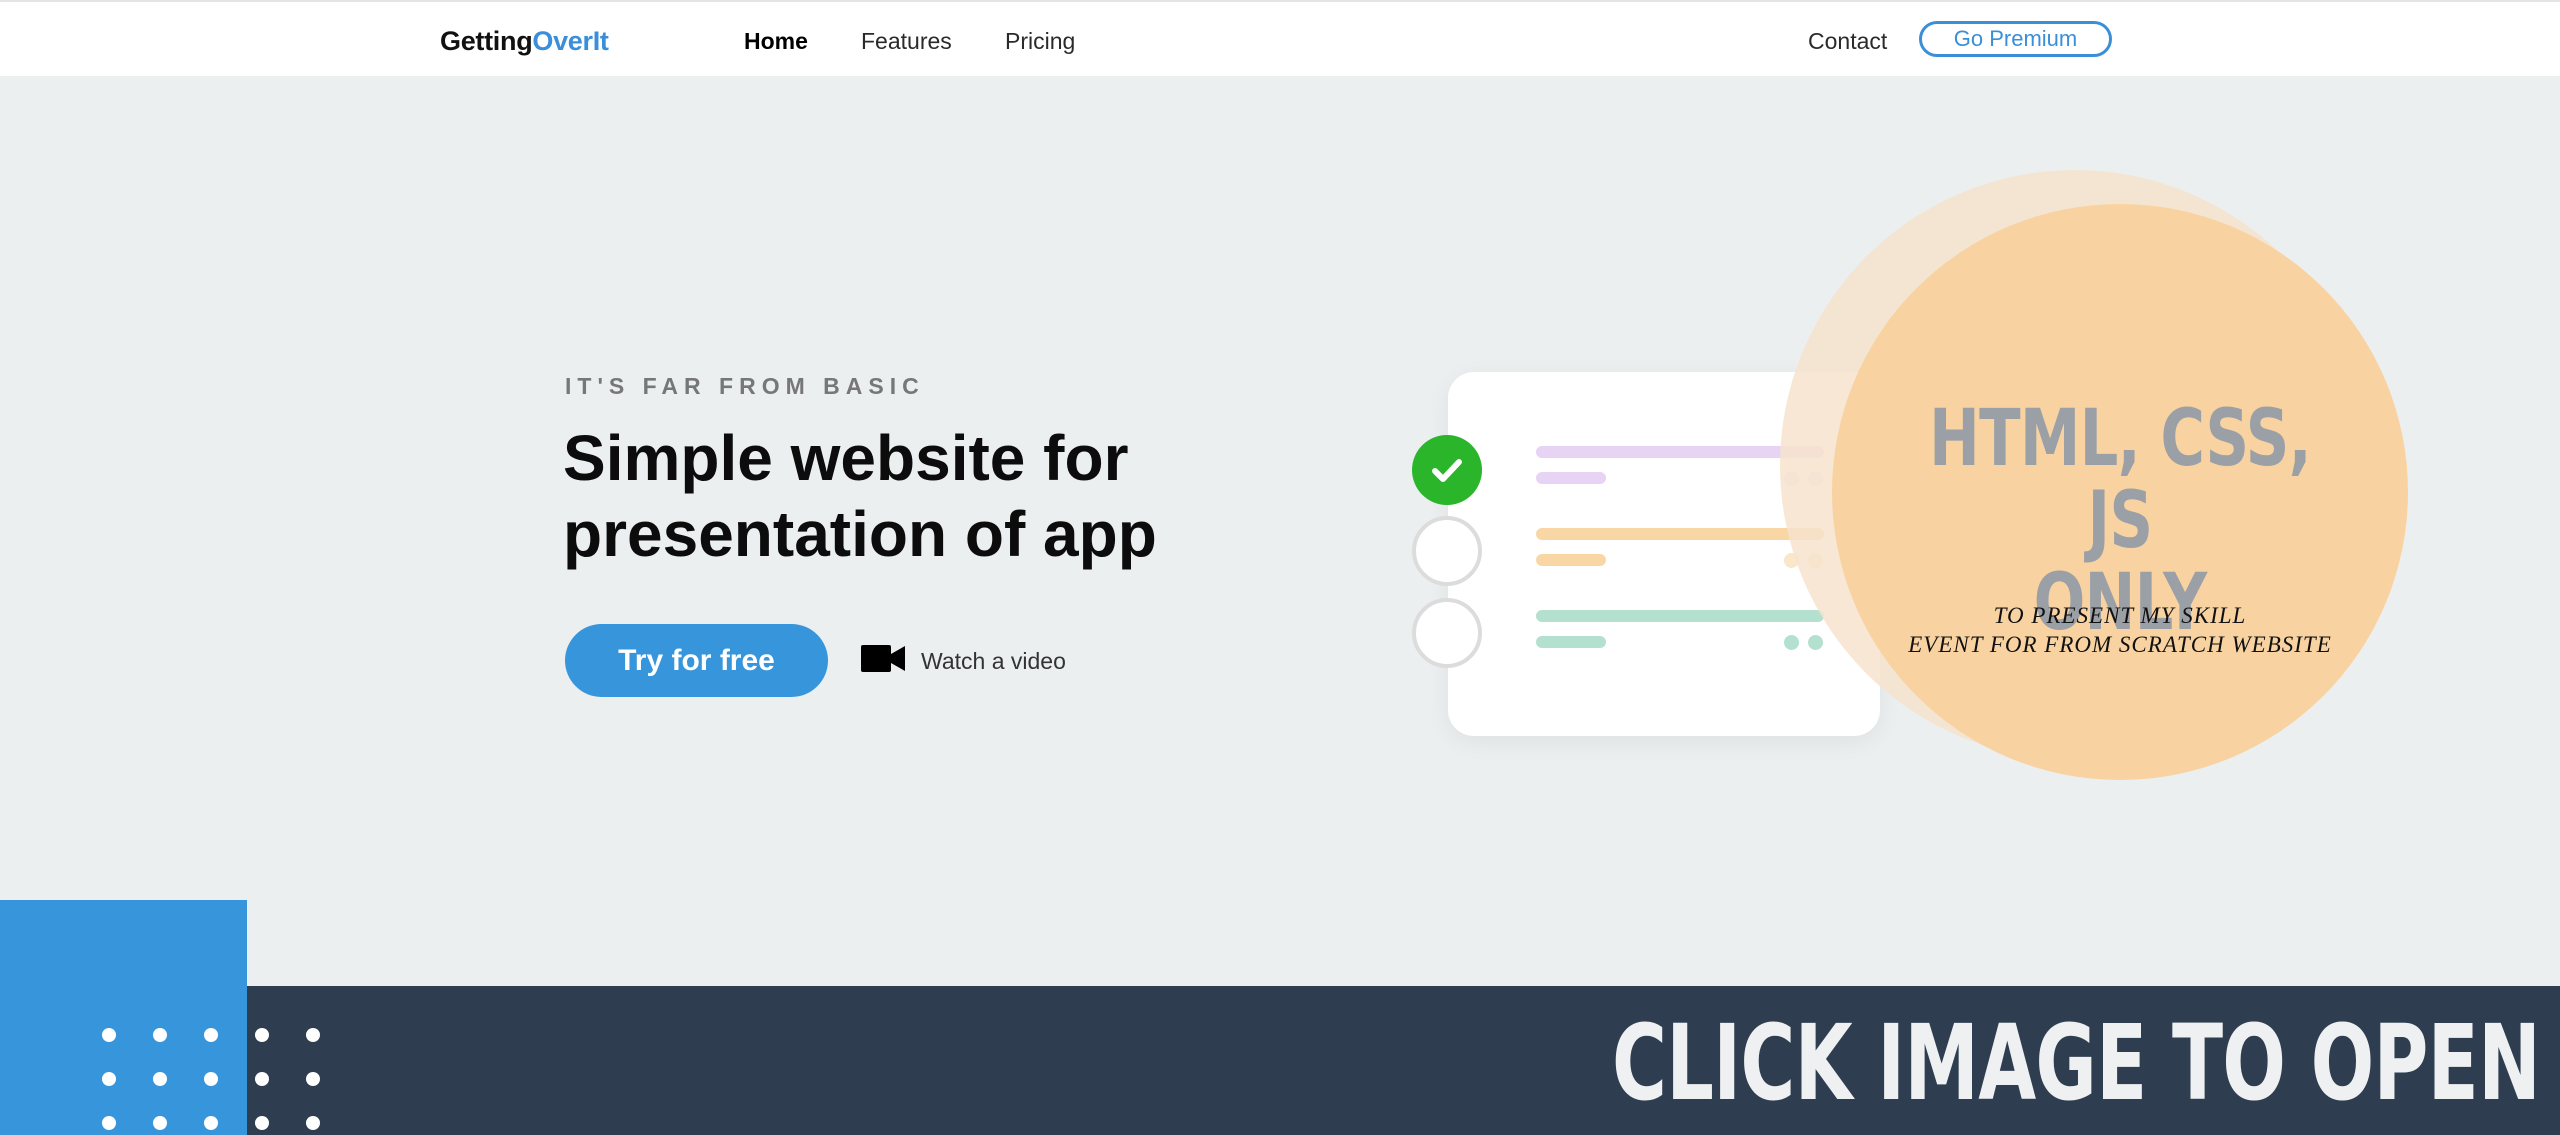 This screenshot has width=2560, height=1135. What do you see at coordinates (993, 661) in the screenshot?
I see `watch-video-link: Watch a video` at bounding box center [993, 661].